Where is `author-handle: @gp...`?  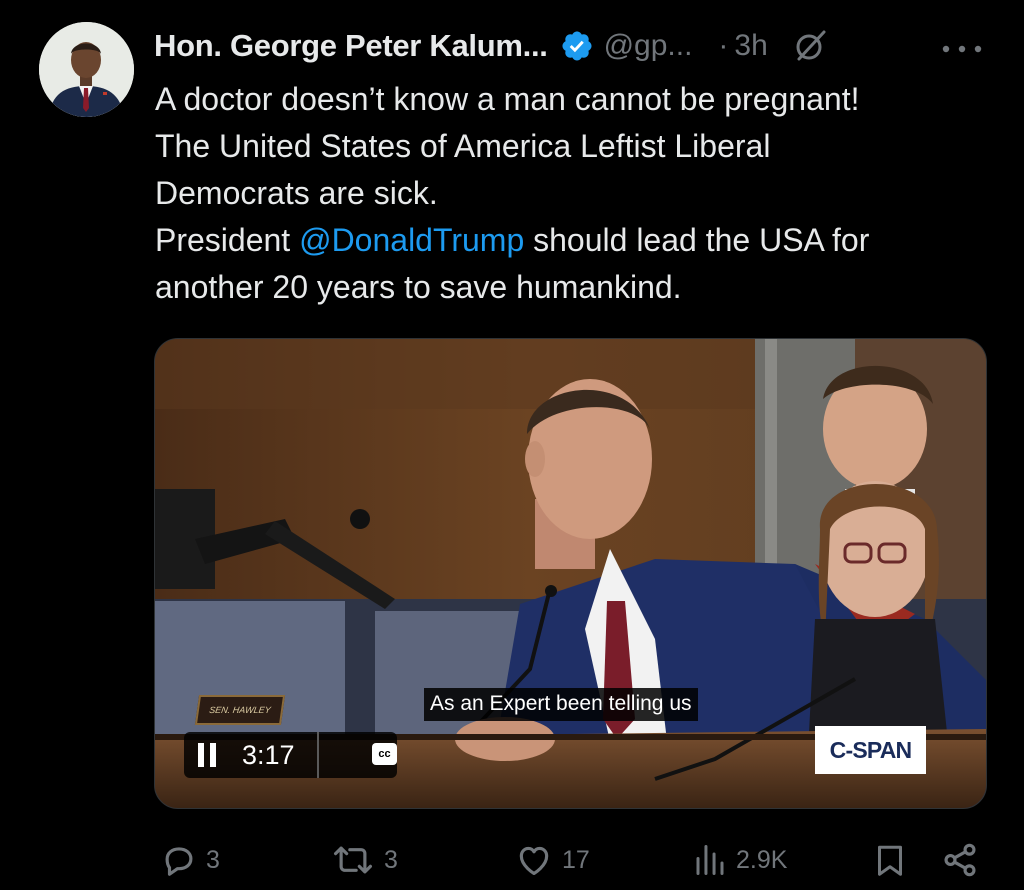
author-handle: @gp... is located at coordinates (648, 46).